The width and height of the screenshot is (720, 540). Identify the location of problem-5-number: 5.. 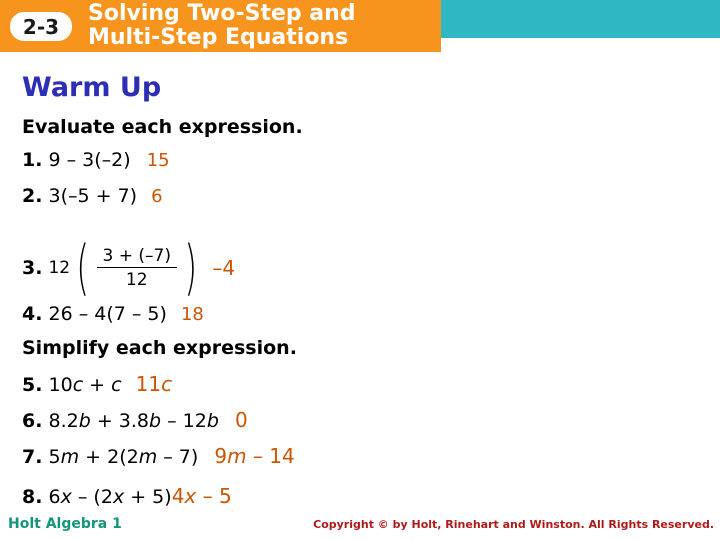
(32, 385).